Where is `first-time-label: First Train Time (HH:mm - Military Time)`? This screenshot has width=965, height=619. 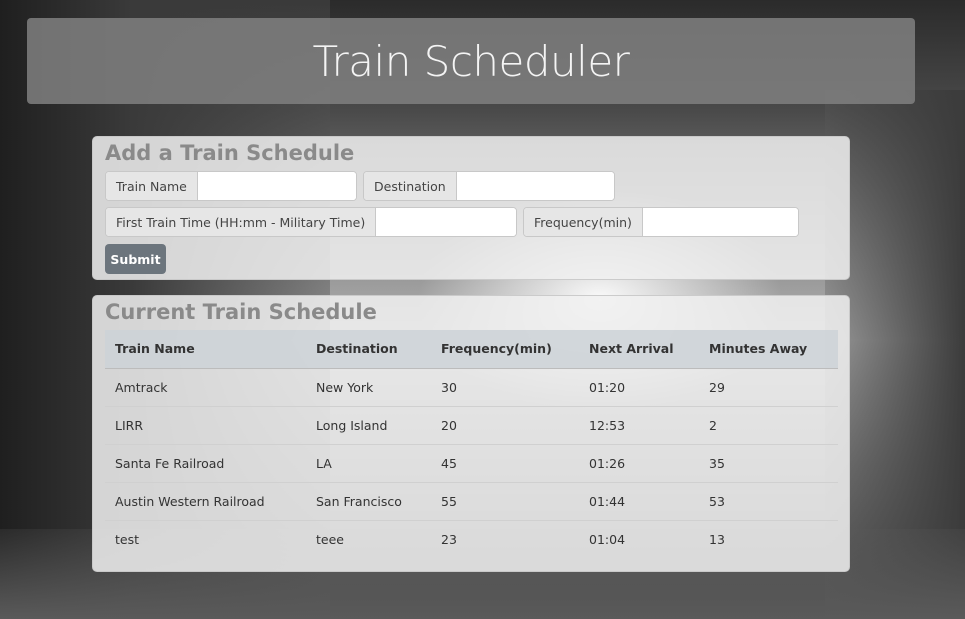 first-time-label: First Train Time (HH:mm - Military Time) is located at coordinates (241, 222).